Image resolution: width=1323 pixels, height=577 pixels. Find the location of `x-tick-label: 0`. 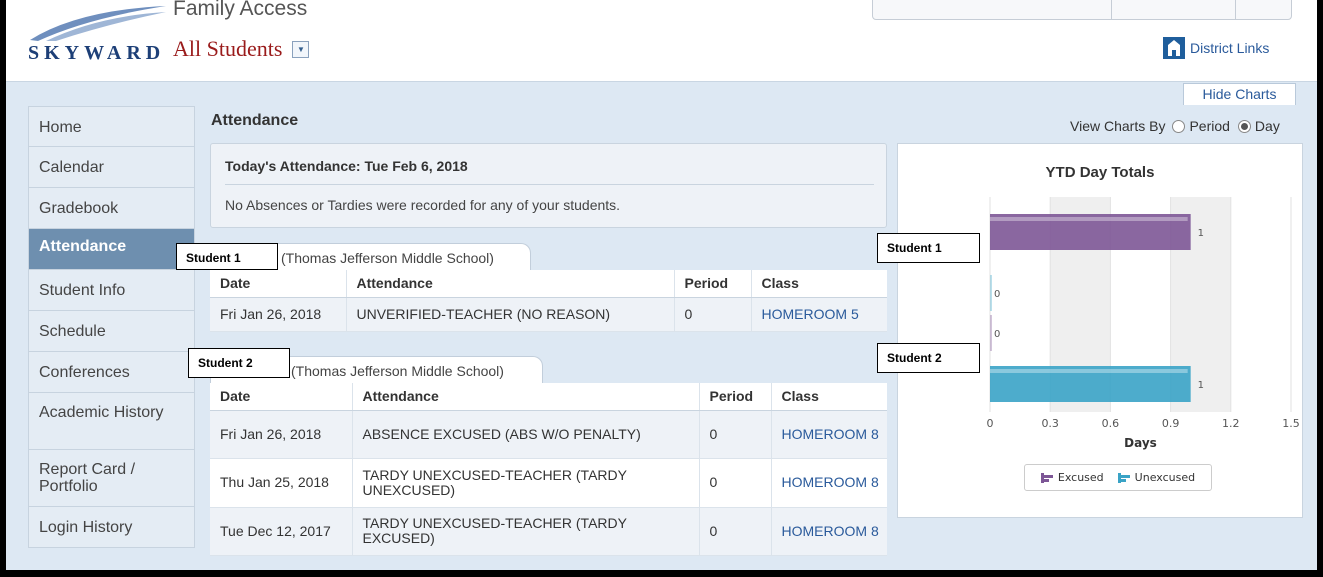

x-tick-label: 0 is located at coordinates (990, 423).